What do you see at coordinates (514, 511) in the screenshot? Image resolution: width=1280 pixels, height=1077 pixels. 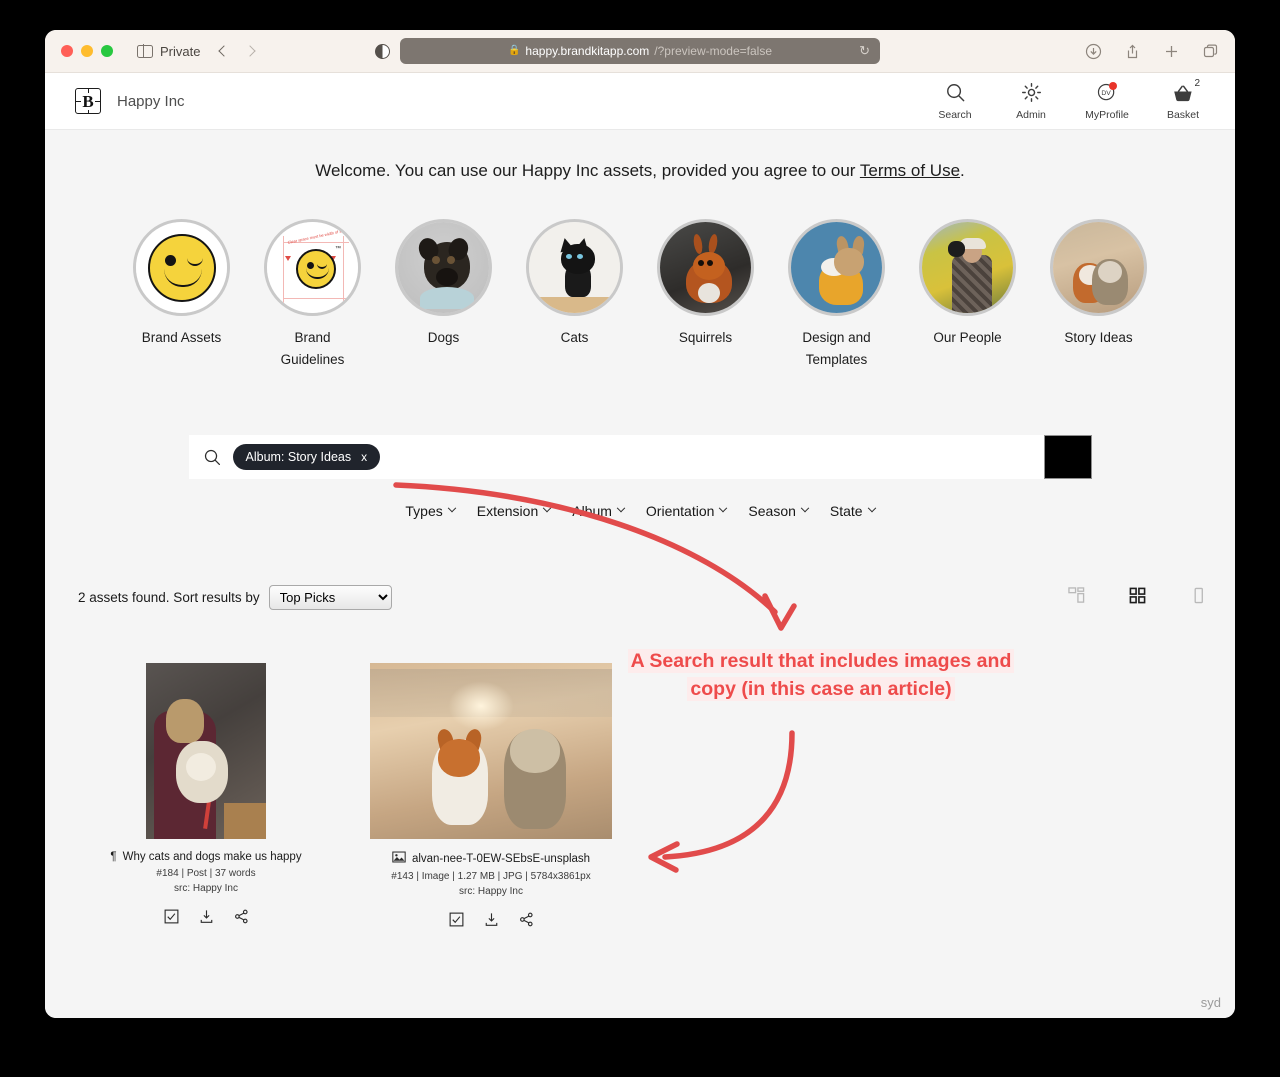 I see `filter-extension: Extension` at bounding box center [514, 511].